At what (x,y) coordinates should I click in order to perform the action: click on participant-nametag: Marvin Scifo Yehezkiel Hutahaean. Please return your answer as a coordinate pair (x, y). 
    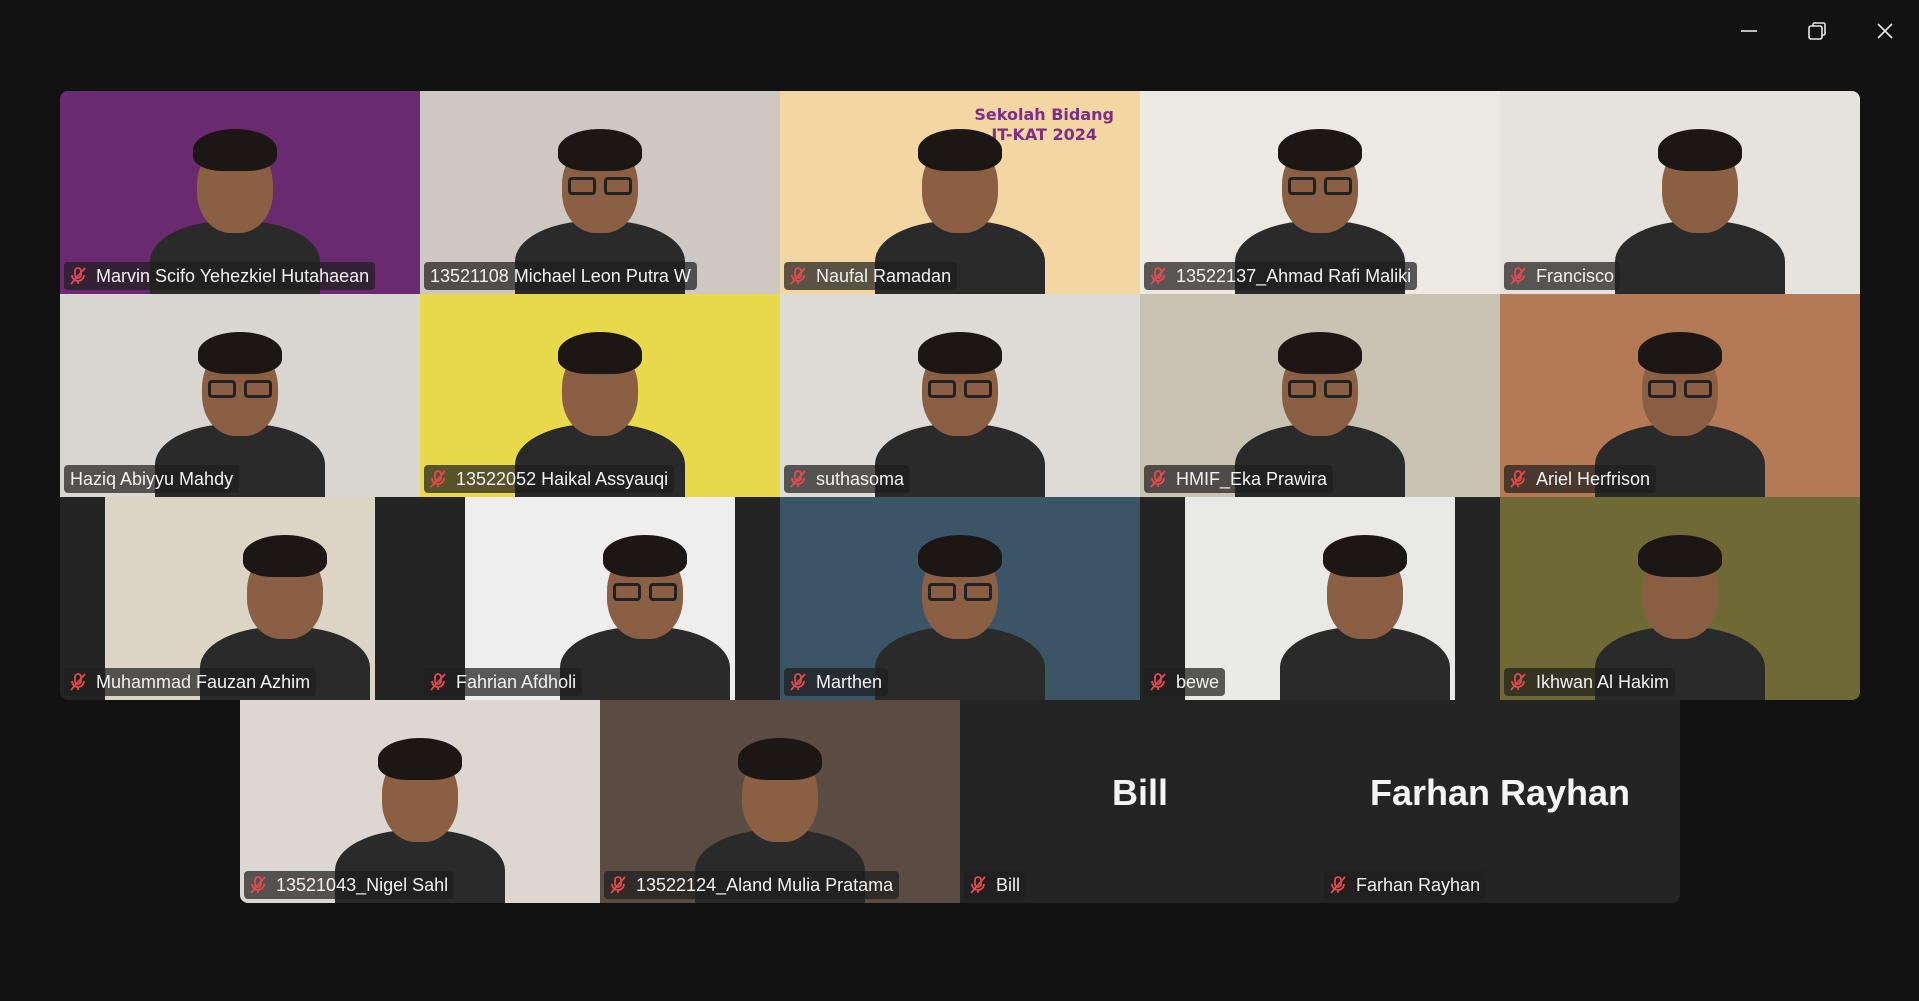
    Looking at the image, I should click on (220, 276).